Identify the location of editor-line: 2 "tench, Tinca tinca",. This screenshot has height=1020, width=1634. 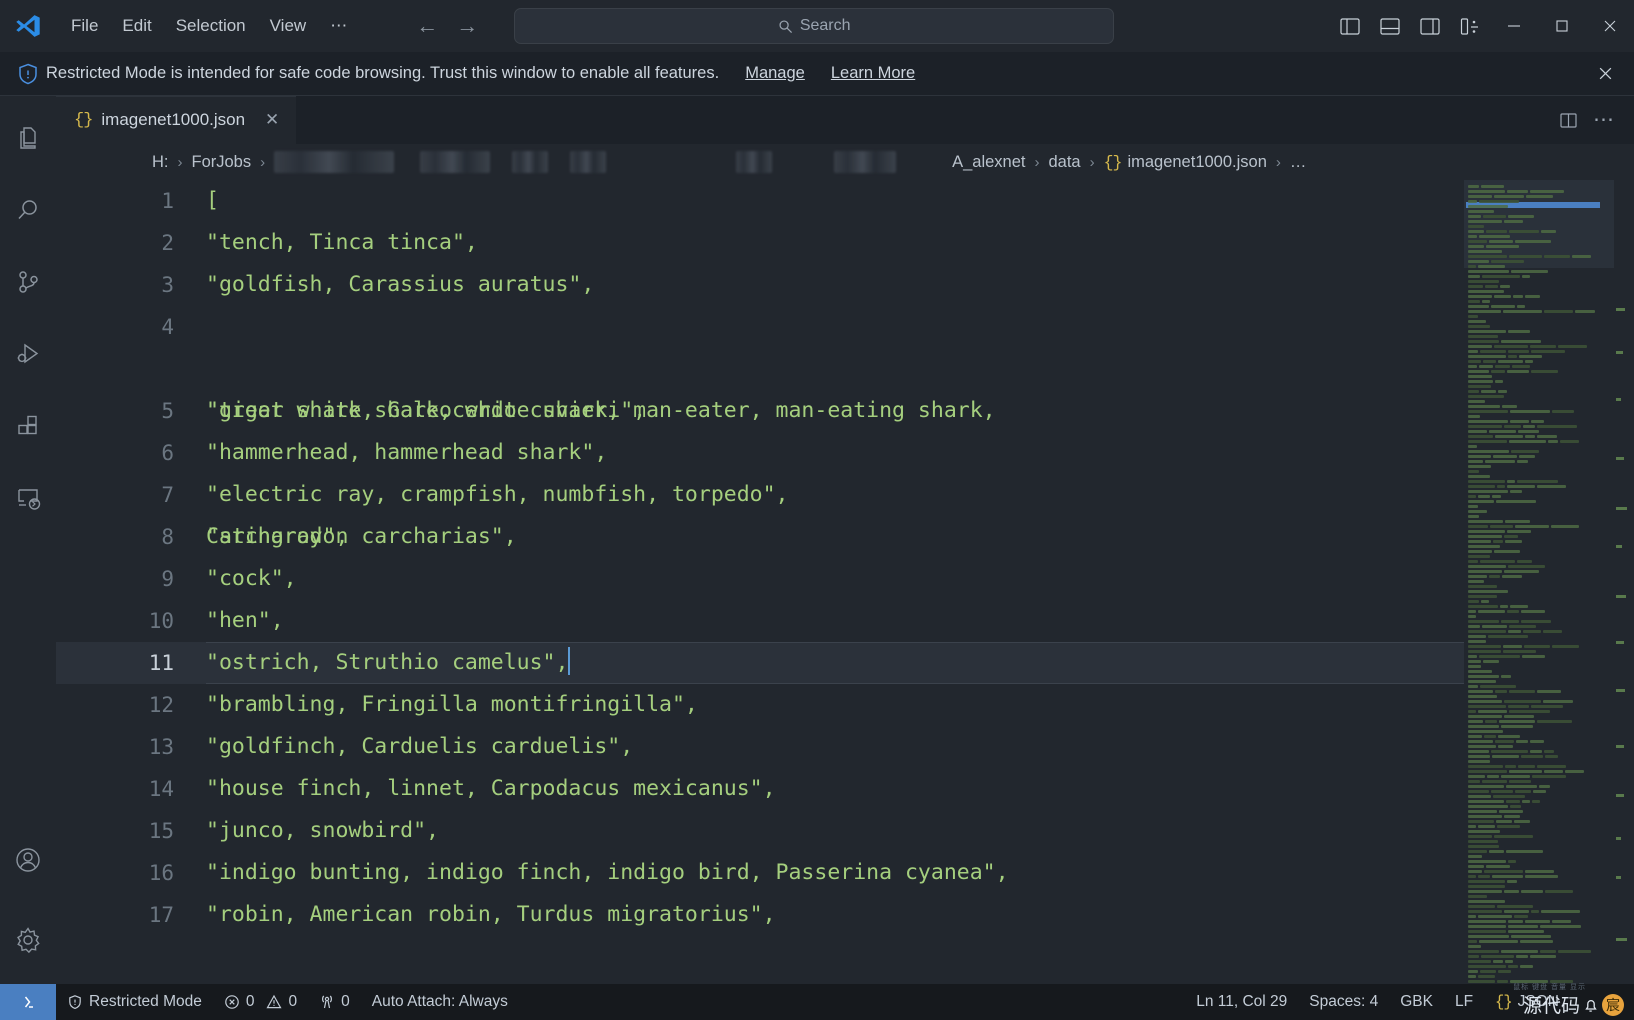
(760, 243).